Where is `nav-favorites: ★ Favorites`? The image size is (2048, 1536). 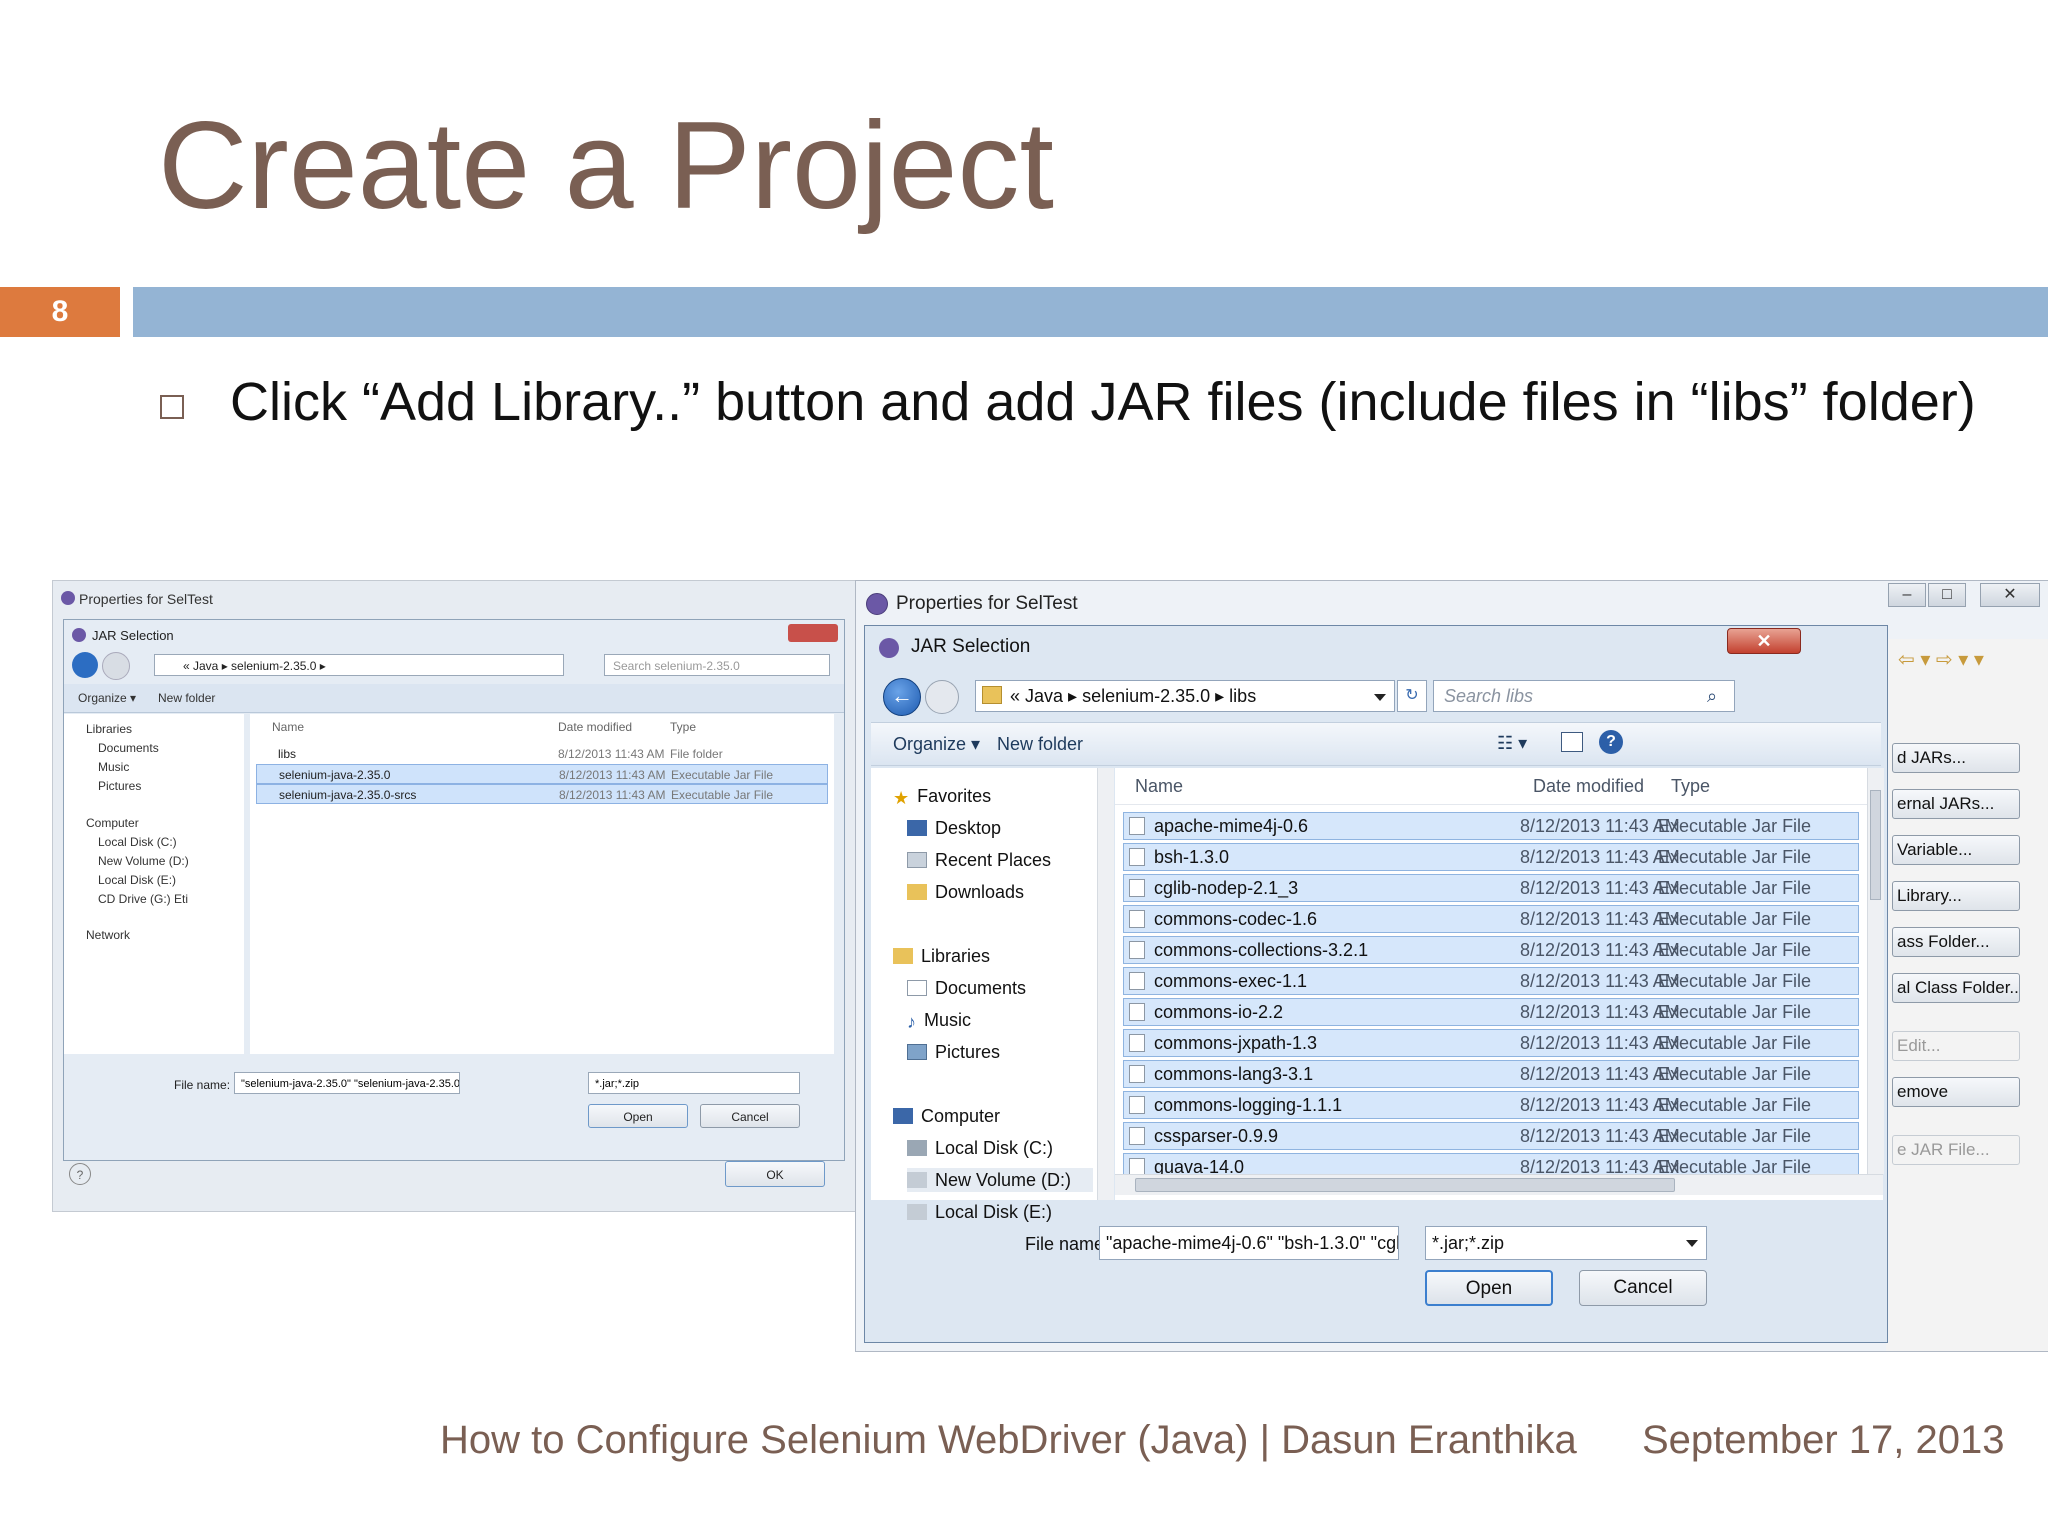 nav-favorites: ★ Favorites is located at coordinates (942, 796).